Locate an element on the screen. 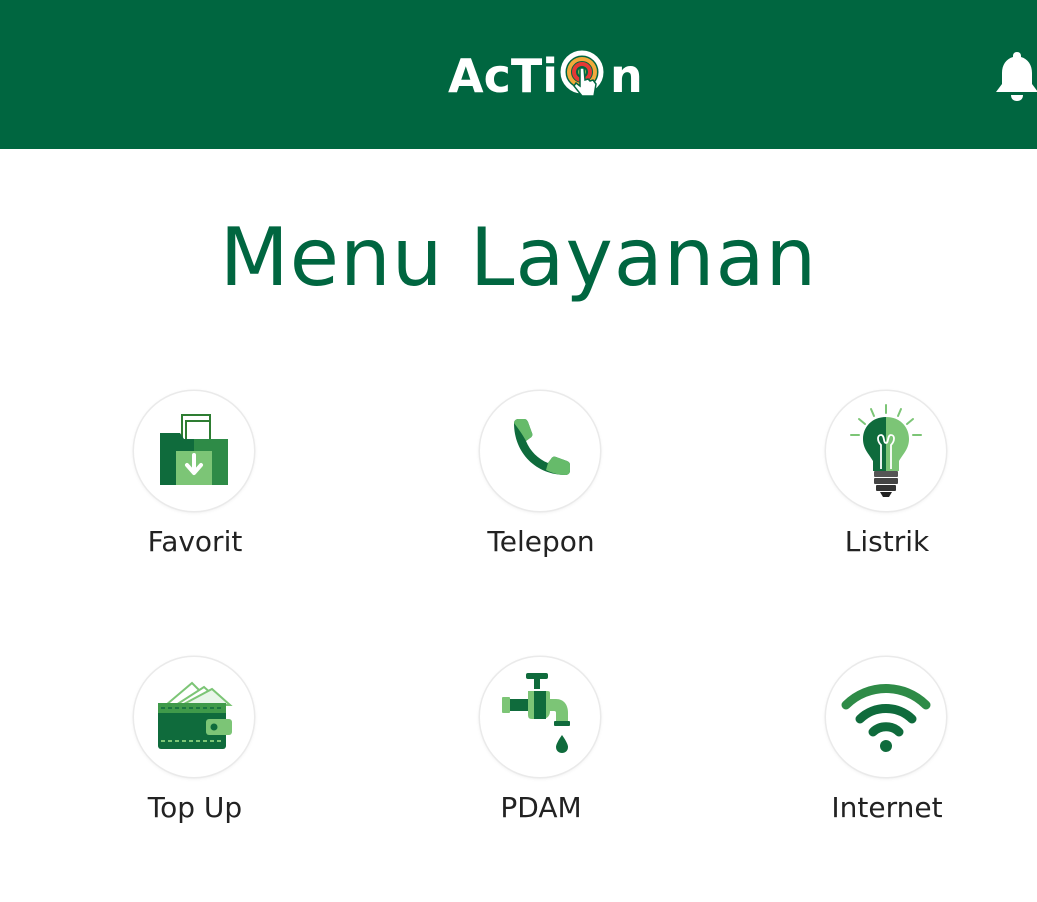 The height and width of the screenshot is (902, 1037). folder-download-icon is located at coordinates (194, 449).